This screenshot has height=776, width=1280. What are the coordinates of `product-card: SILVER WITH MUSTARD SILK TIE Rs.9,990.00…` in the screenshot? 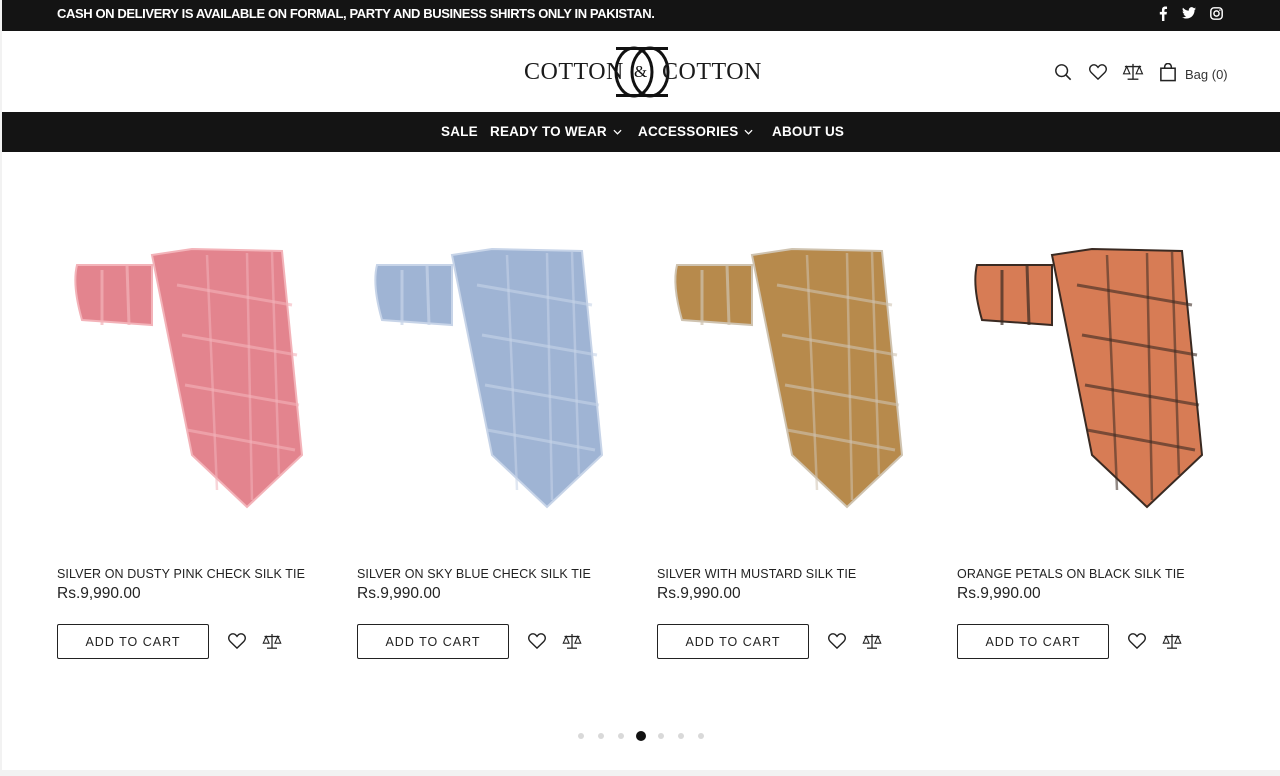 It's located at (797, 445).